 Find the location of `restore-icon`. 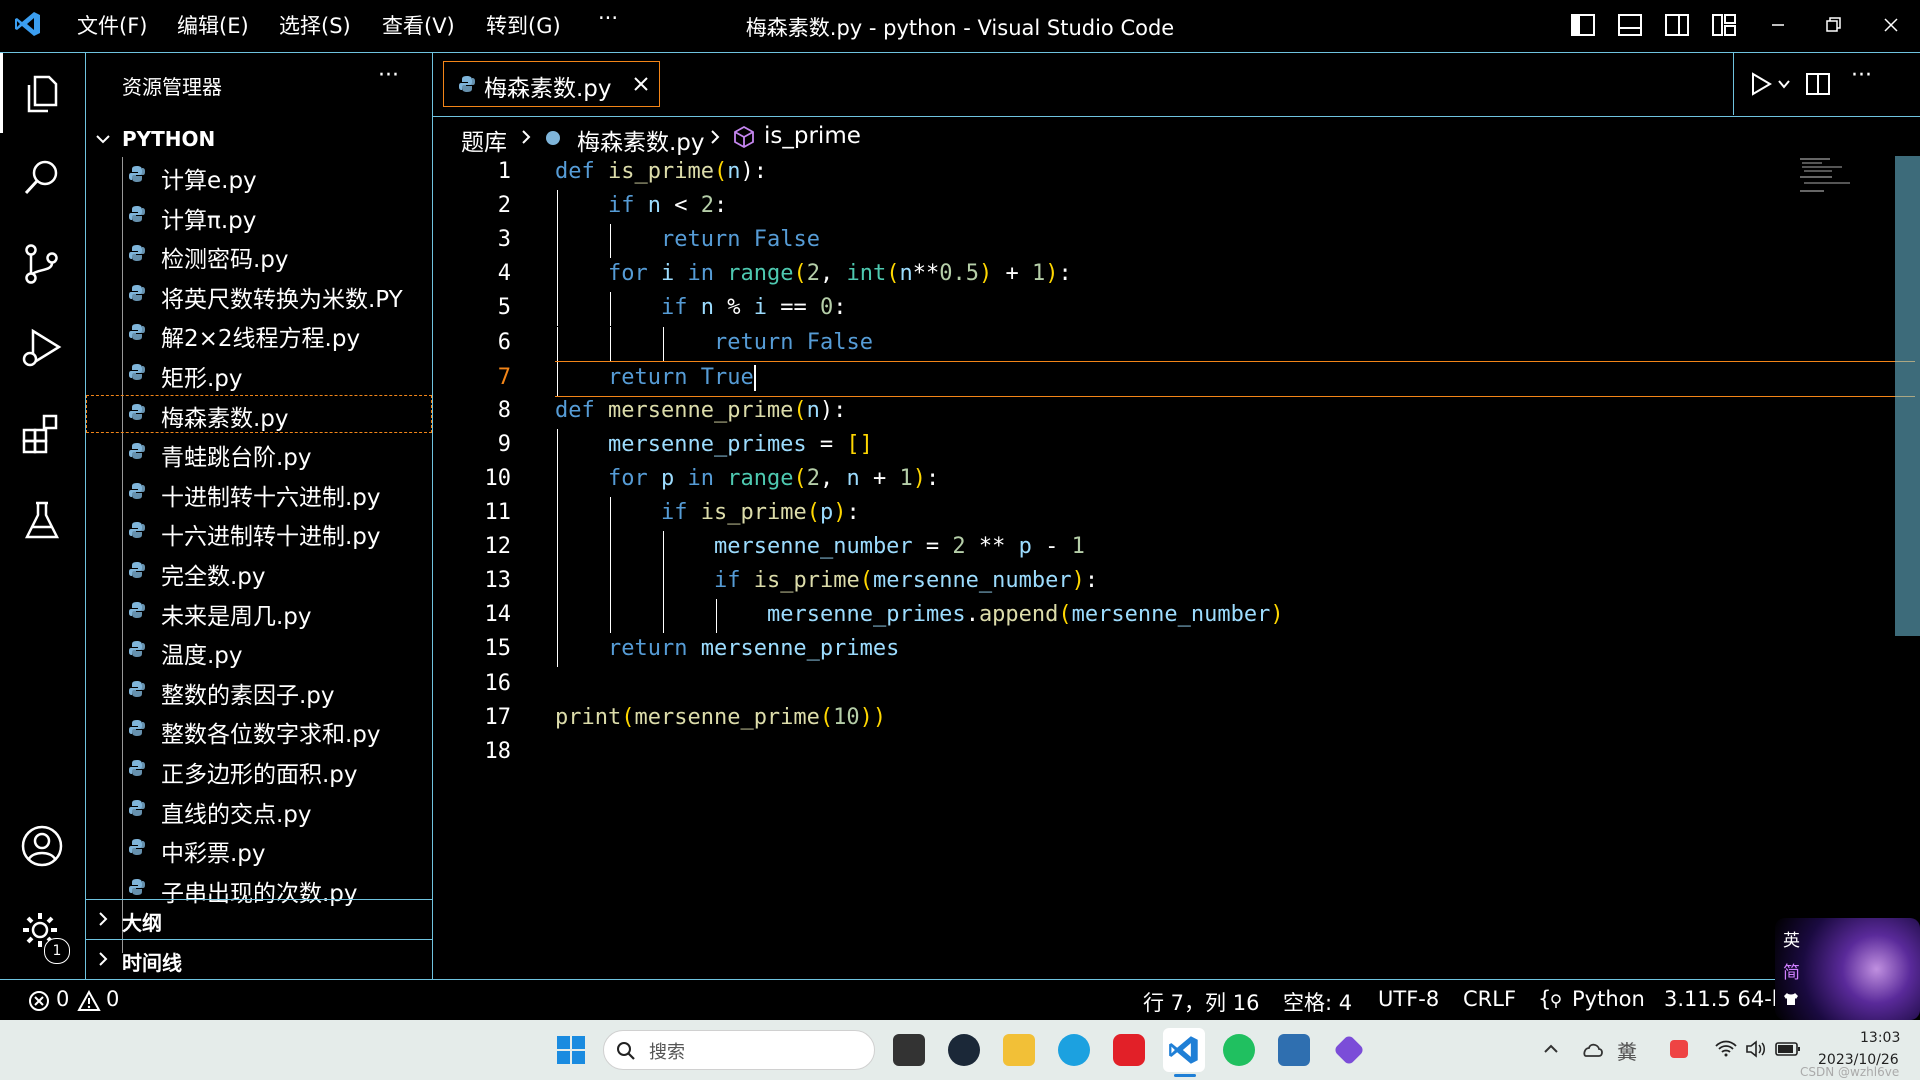

restore-icon is located at coordinates (1833, 25).